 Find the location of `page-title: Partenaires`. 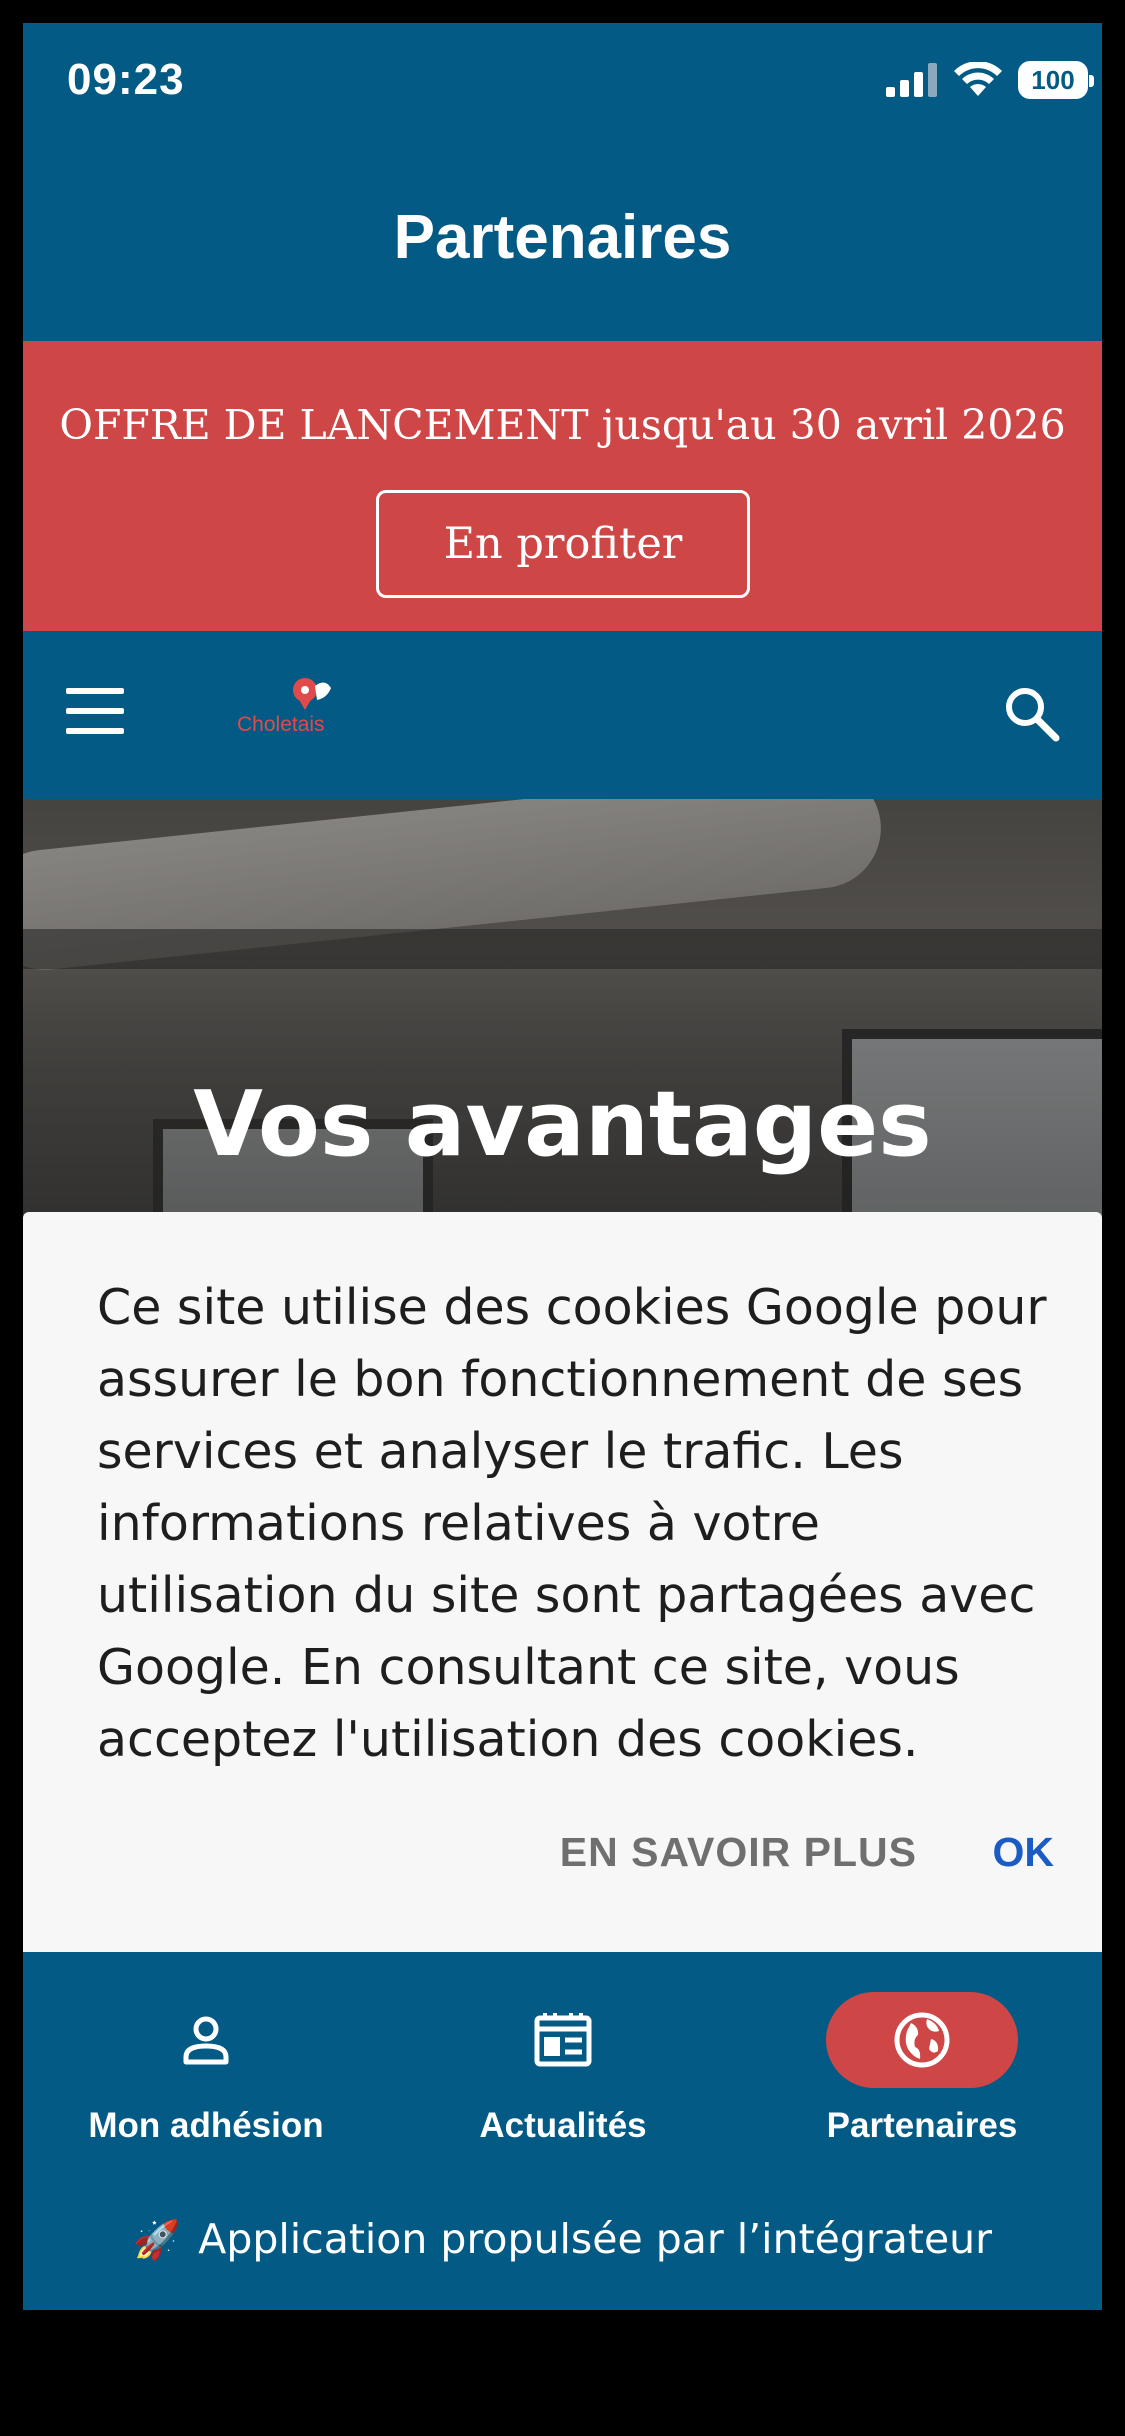

page-title: Partenaires is located at coordinates (562, 237).